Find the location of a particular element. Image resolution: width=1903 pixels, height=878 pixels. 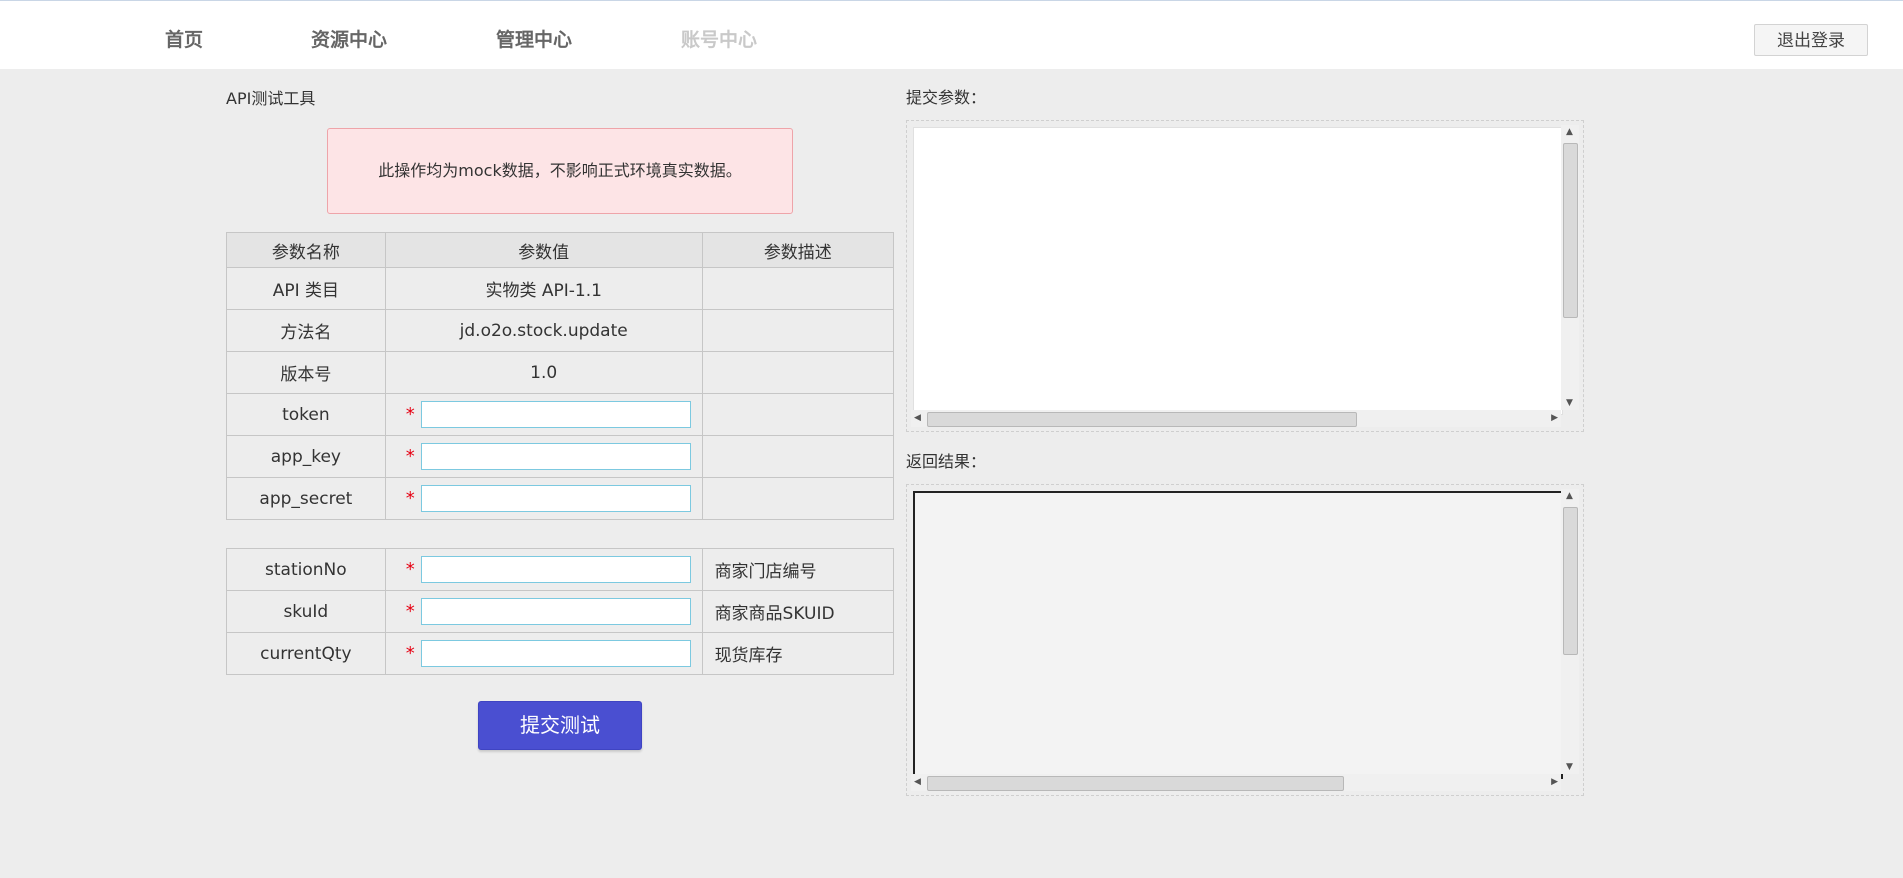

station-no-input is located at coordinates (555, 569).